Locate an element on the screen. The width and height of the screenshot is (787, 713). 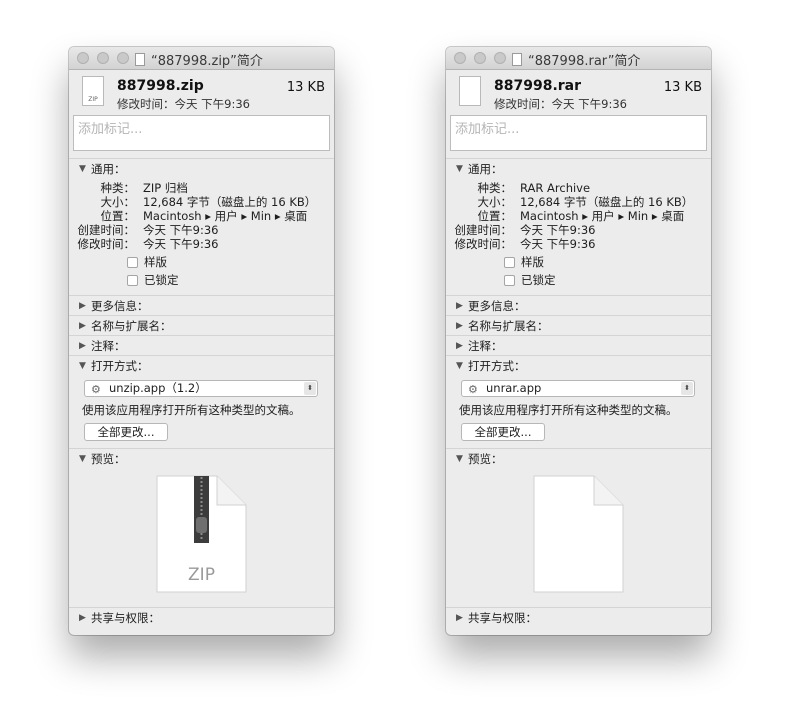
app-select: ⚙ unzip.app（1.2） ⬍ is located at coordinates (201, 388).